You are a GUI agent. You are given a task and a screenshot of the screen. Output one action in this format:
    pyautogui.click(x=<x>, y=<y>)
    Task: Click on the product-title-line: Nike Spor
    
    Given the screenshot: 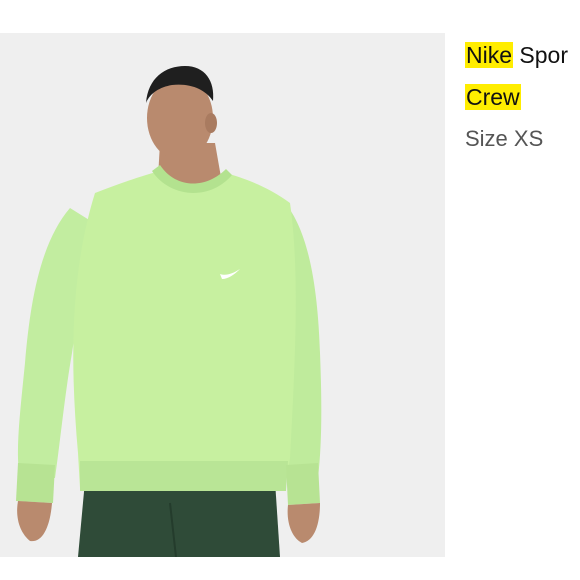 What is the action you would take?
    pyautogui.click(x=522, y=55)
    